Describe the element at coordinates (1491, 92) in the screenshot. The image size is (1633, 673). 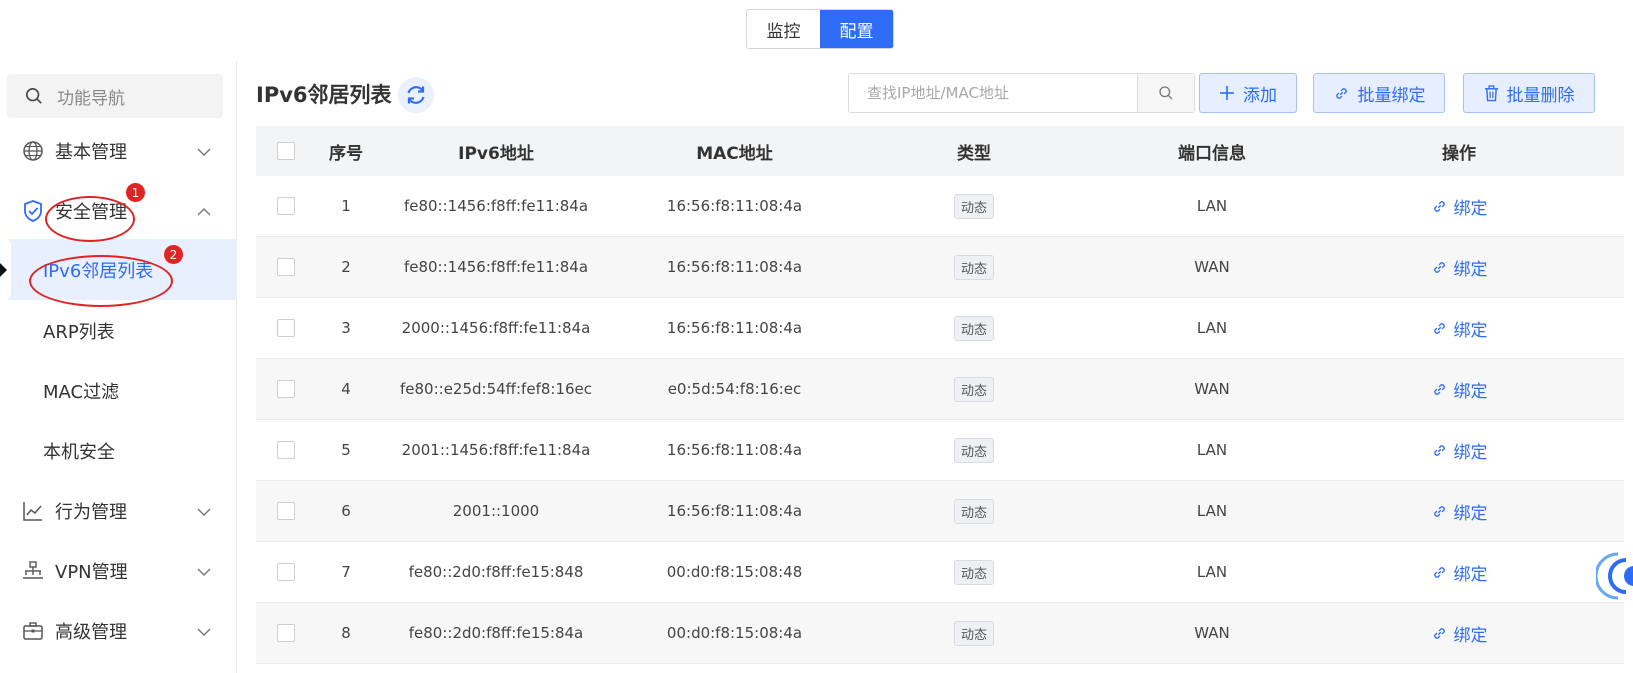
I see `trash-icon` at that location.